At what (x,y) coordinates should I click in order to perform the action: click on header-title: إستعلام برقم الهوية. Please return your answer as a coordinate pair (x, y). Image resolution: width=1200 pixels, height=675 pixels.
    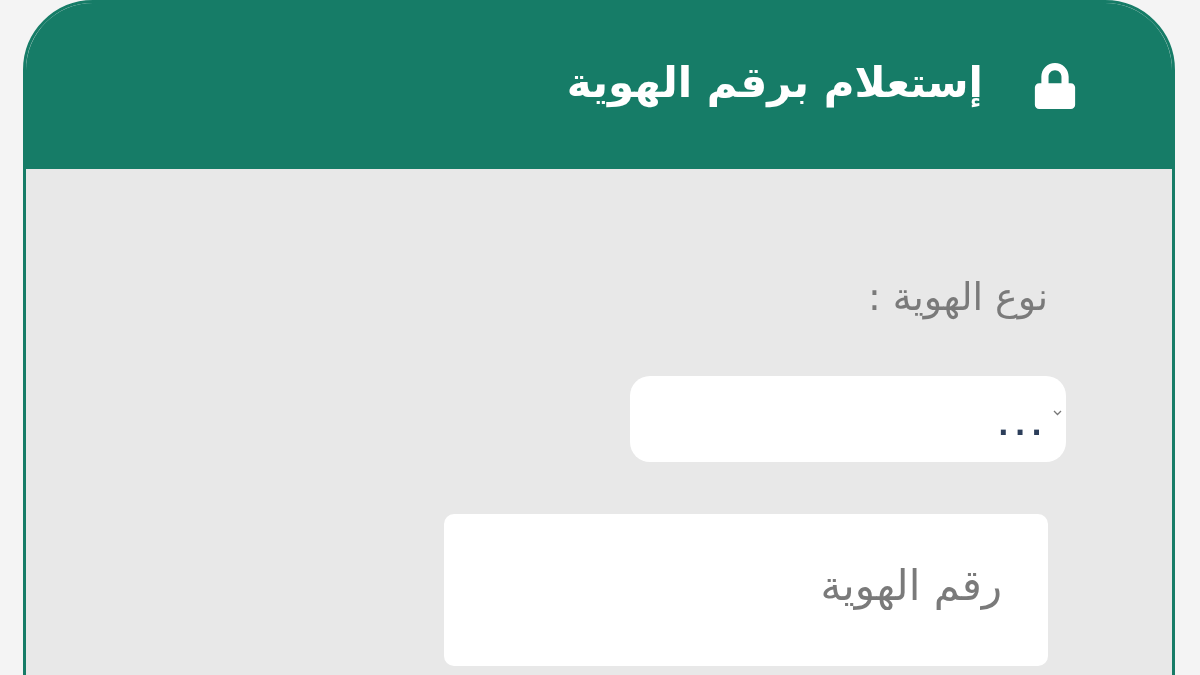
    Looking at the image, I should click on (774, 83).